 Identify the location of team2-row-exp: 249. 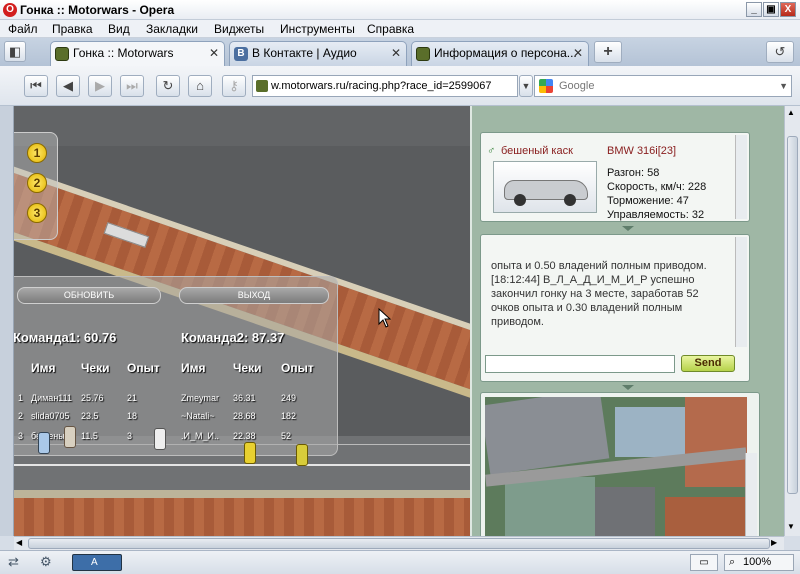
(289, 398).